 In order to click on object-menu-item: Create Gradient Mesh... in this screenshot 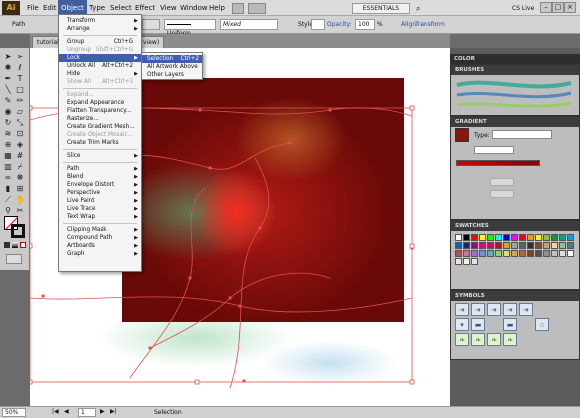, I will do `click(100, 127)`.